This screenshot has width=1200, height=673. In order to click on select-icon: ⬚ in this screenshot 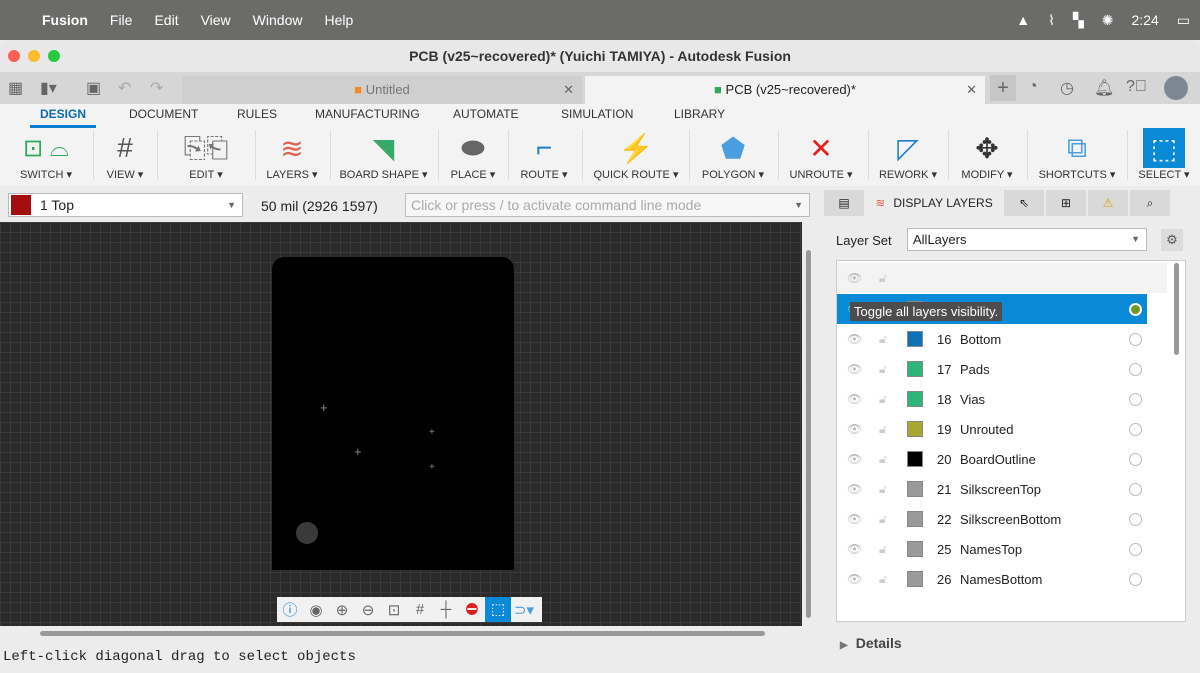, I will do `click(498, 609)`.